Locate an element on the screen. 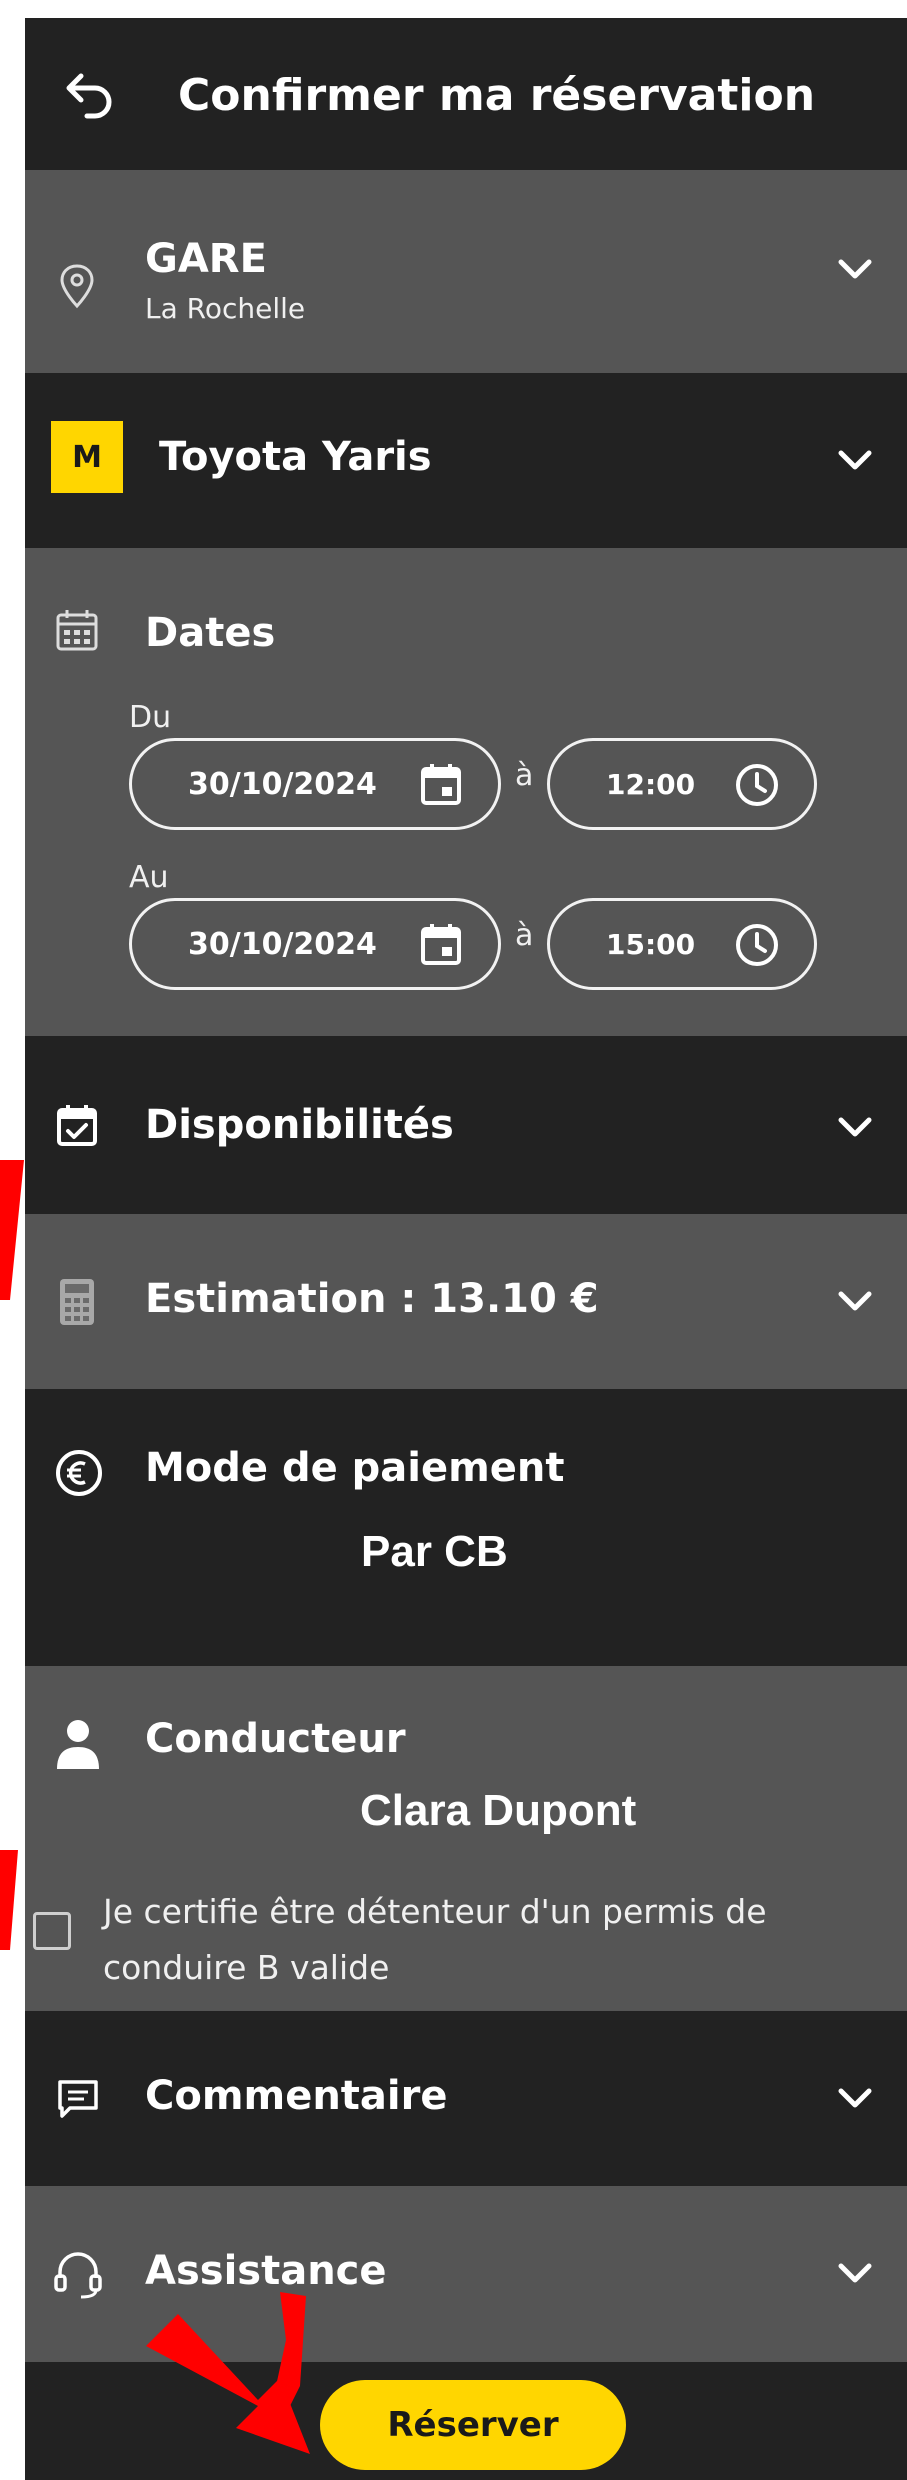  person-icon is located at coordinates (78, 1744).